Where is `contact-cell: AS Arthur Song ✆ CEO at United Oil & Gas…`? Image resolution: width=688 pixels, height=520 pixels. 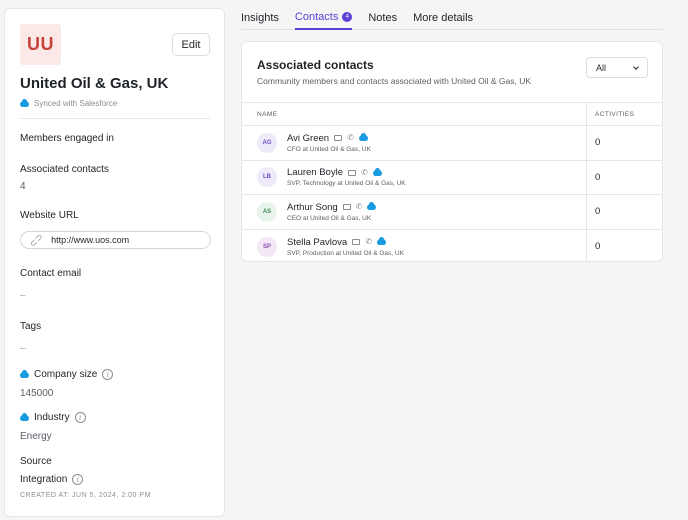 contact-cell: AS Arthur Song ✆ CEO at United Oil & Gas… is located at coordinates (414, 212).